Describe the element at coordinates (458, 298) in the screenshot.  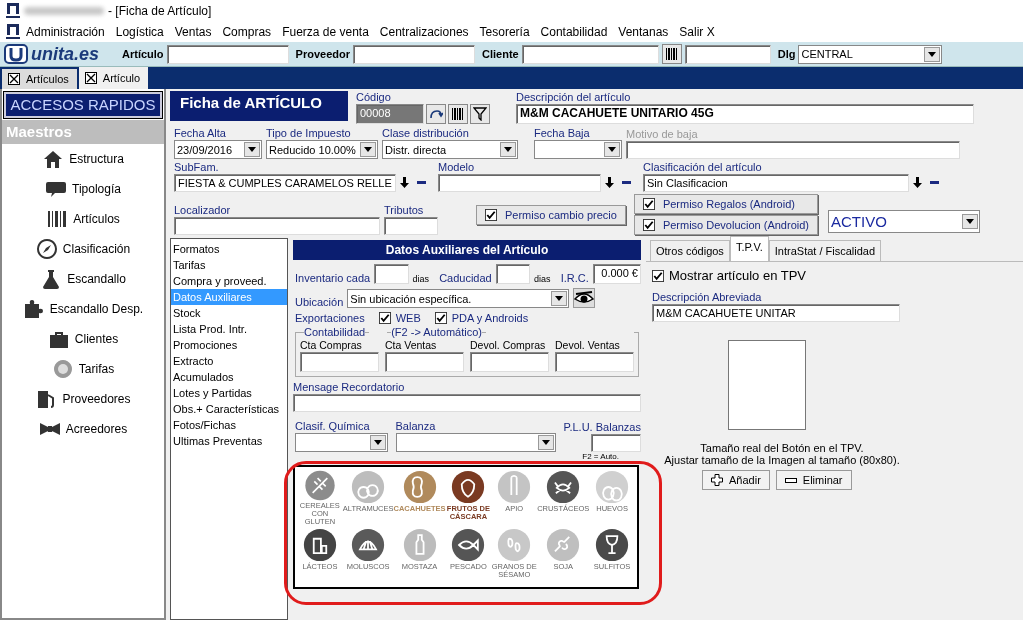
I see `location-select: Sin ubicación específica.` at that location.